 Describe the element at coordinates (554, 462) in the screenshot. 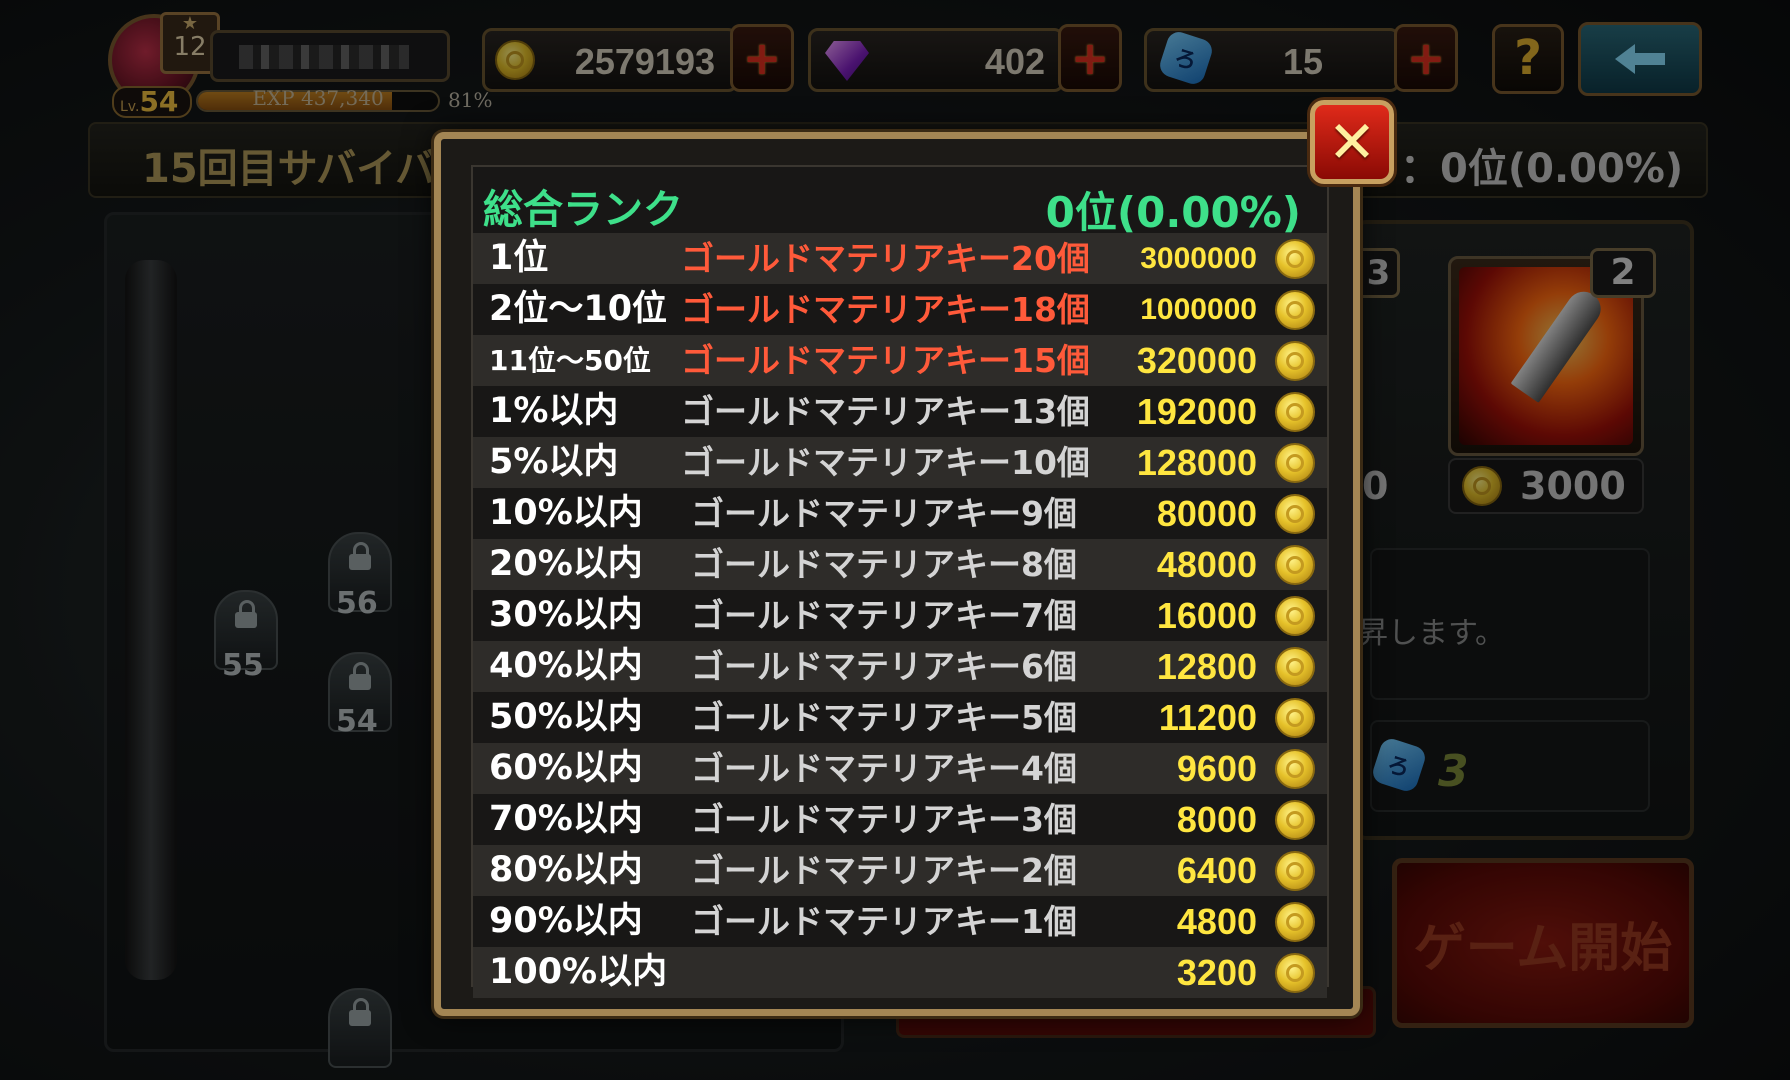

I see `reward-rank: 5%以内` at that location.